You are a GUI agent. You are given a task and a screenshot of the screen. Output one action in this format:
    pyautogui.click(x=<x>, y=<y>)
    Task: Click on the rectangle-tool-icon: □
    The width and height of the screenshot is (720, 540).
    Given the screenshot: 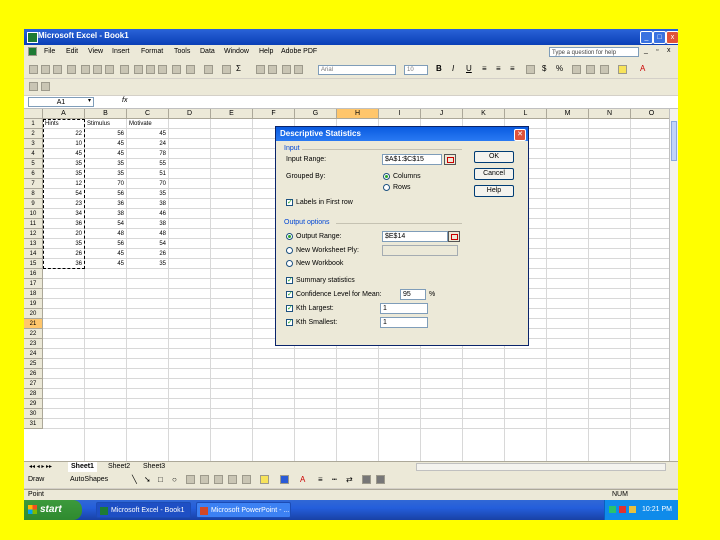 What is the action you would take?
    pyautogui.click(x=160, y=479)
    